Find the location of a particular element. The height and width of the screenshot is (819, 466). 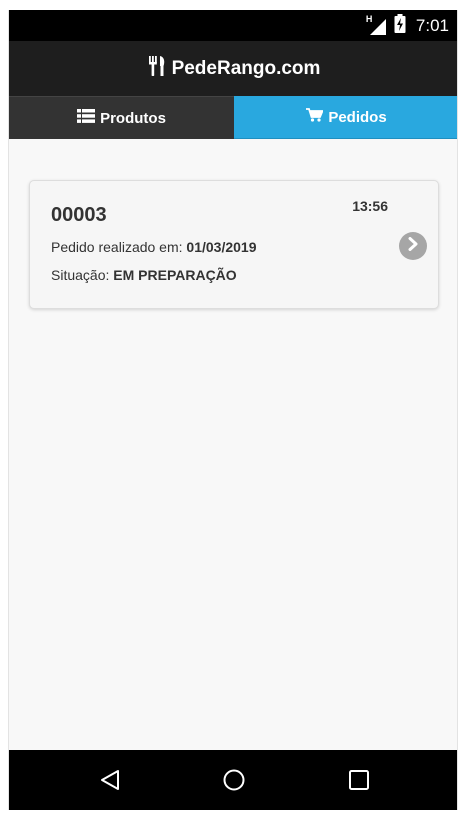

tab-pedidos-label: Pedidos is located at coordinates (357, 117).